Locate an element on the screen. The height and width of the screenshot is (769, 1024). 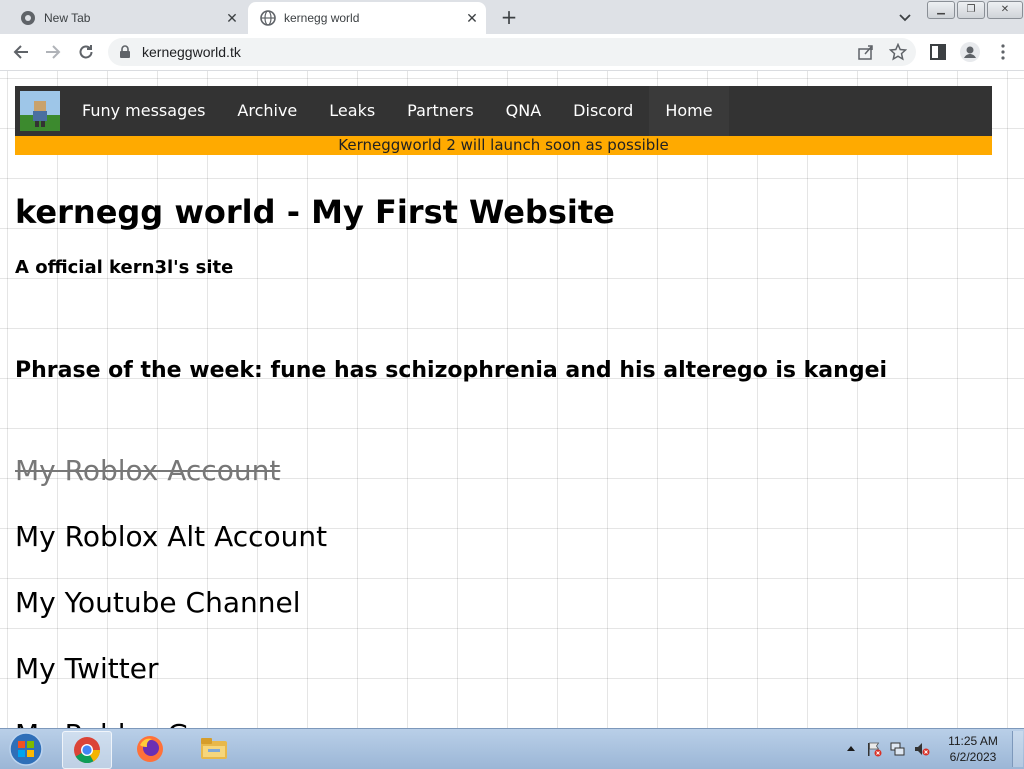
action-center-flag-icon is located at coordinates (874, 749).